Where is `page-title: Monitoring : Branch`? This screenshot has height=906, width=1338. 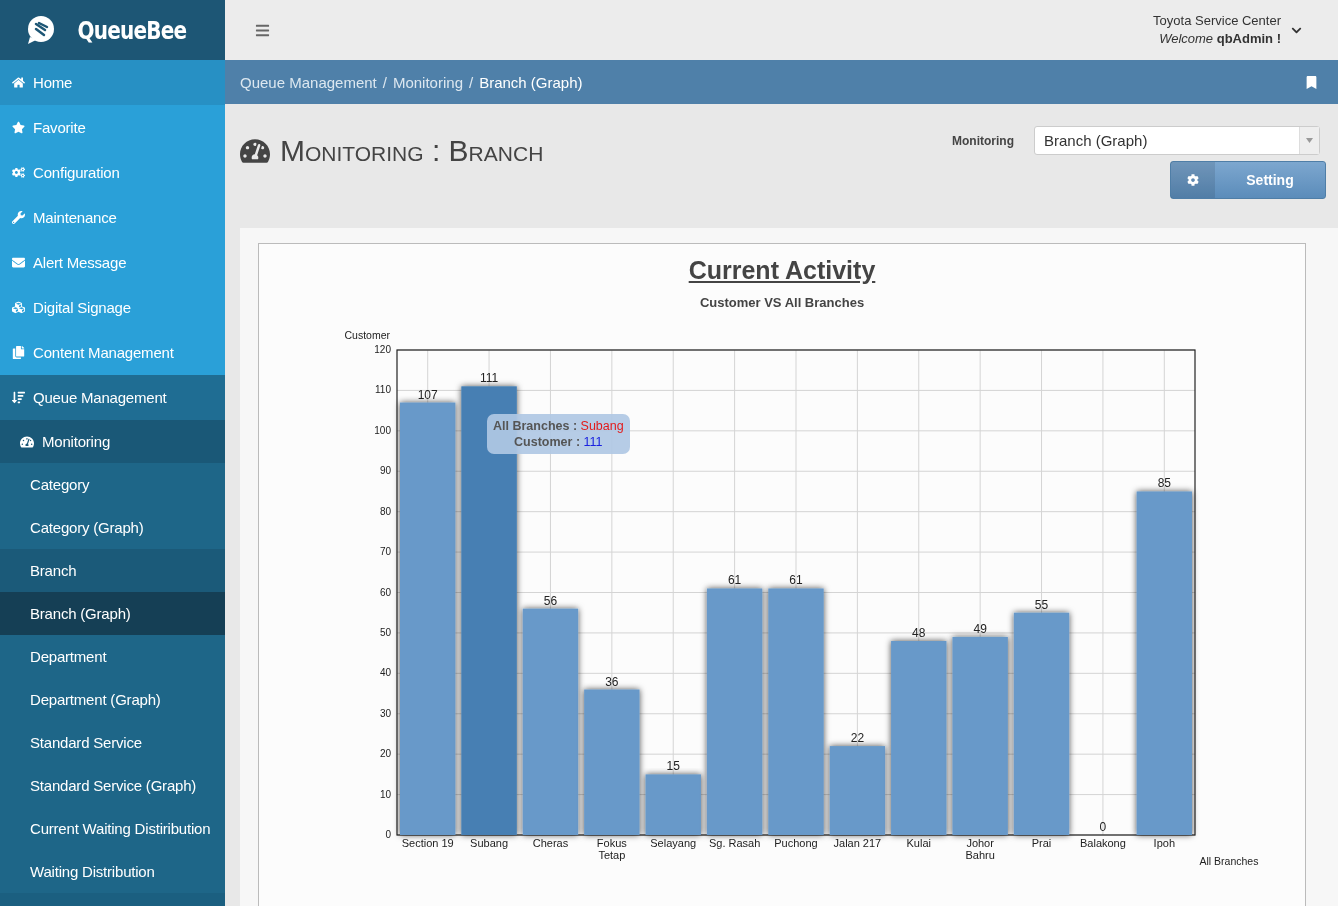
page-title: Monitoring : Branch is located at coordinates (412, 151).